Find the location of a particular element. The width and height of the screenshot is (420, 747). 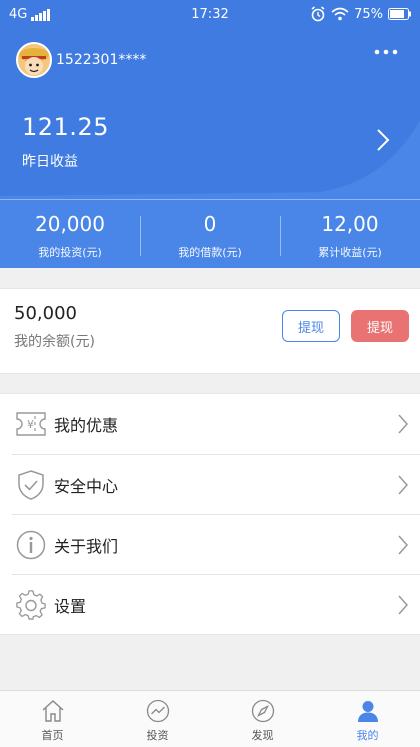

stat-label: 我的投资(元) is located at coordinates (70, 252).